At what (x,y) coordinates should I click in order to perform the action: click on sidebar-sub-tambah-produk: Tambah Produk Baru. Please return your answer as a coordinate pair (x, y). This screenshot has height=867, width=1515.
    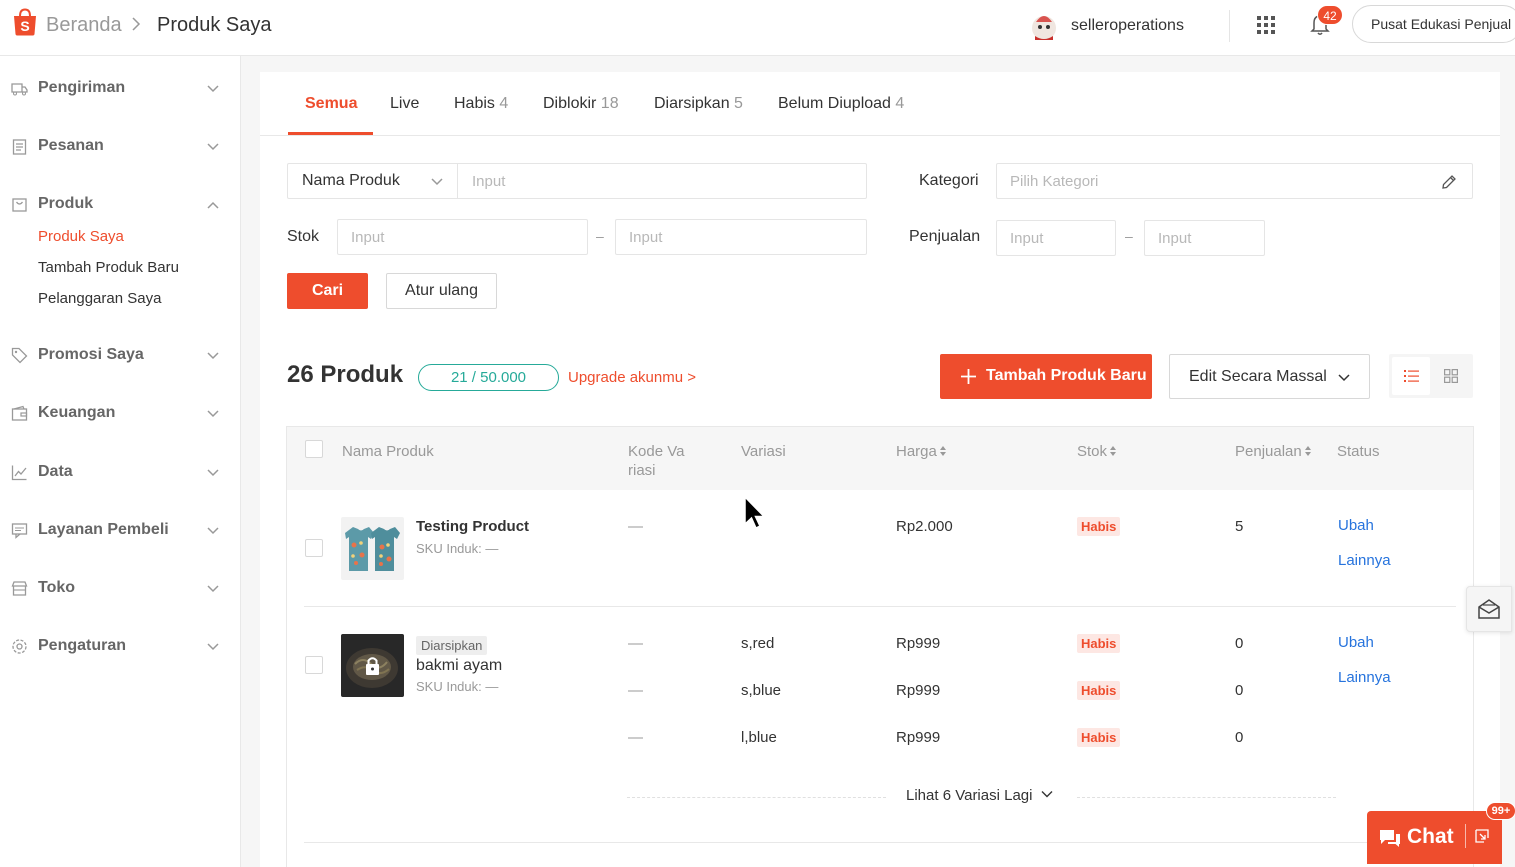
    Looking at the image, I should click on (108, 267).